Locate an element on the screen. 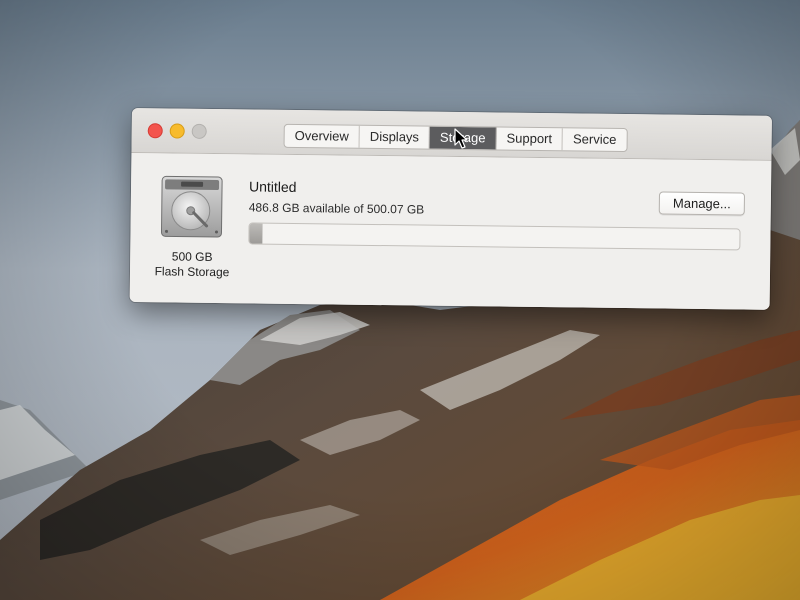 The image size is (800, 600). minimize-button is located at coordinates (177, 131).